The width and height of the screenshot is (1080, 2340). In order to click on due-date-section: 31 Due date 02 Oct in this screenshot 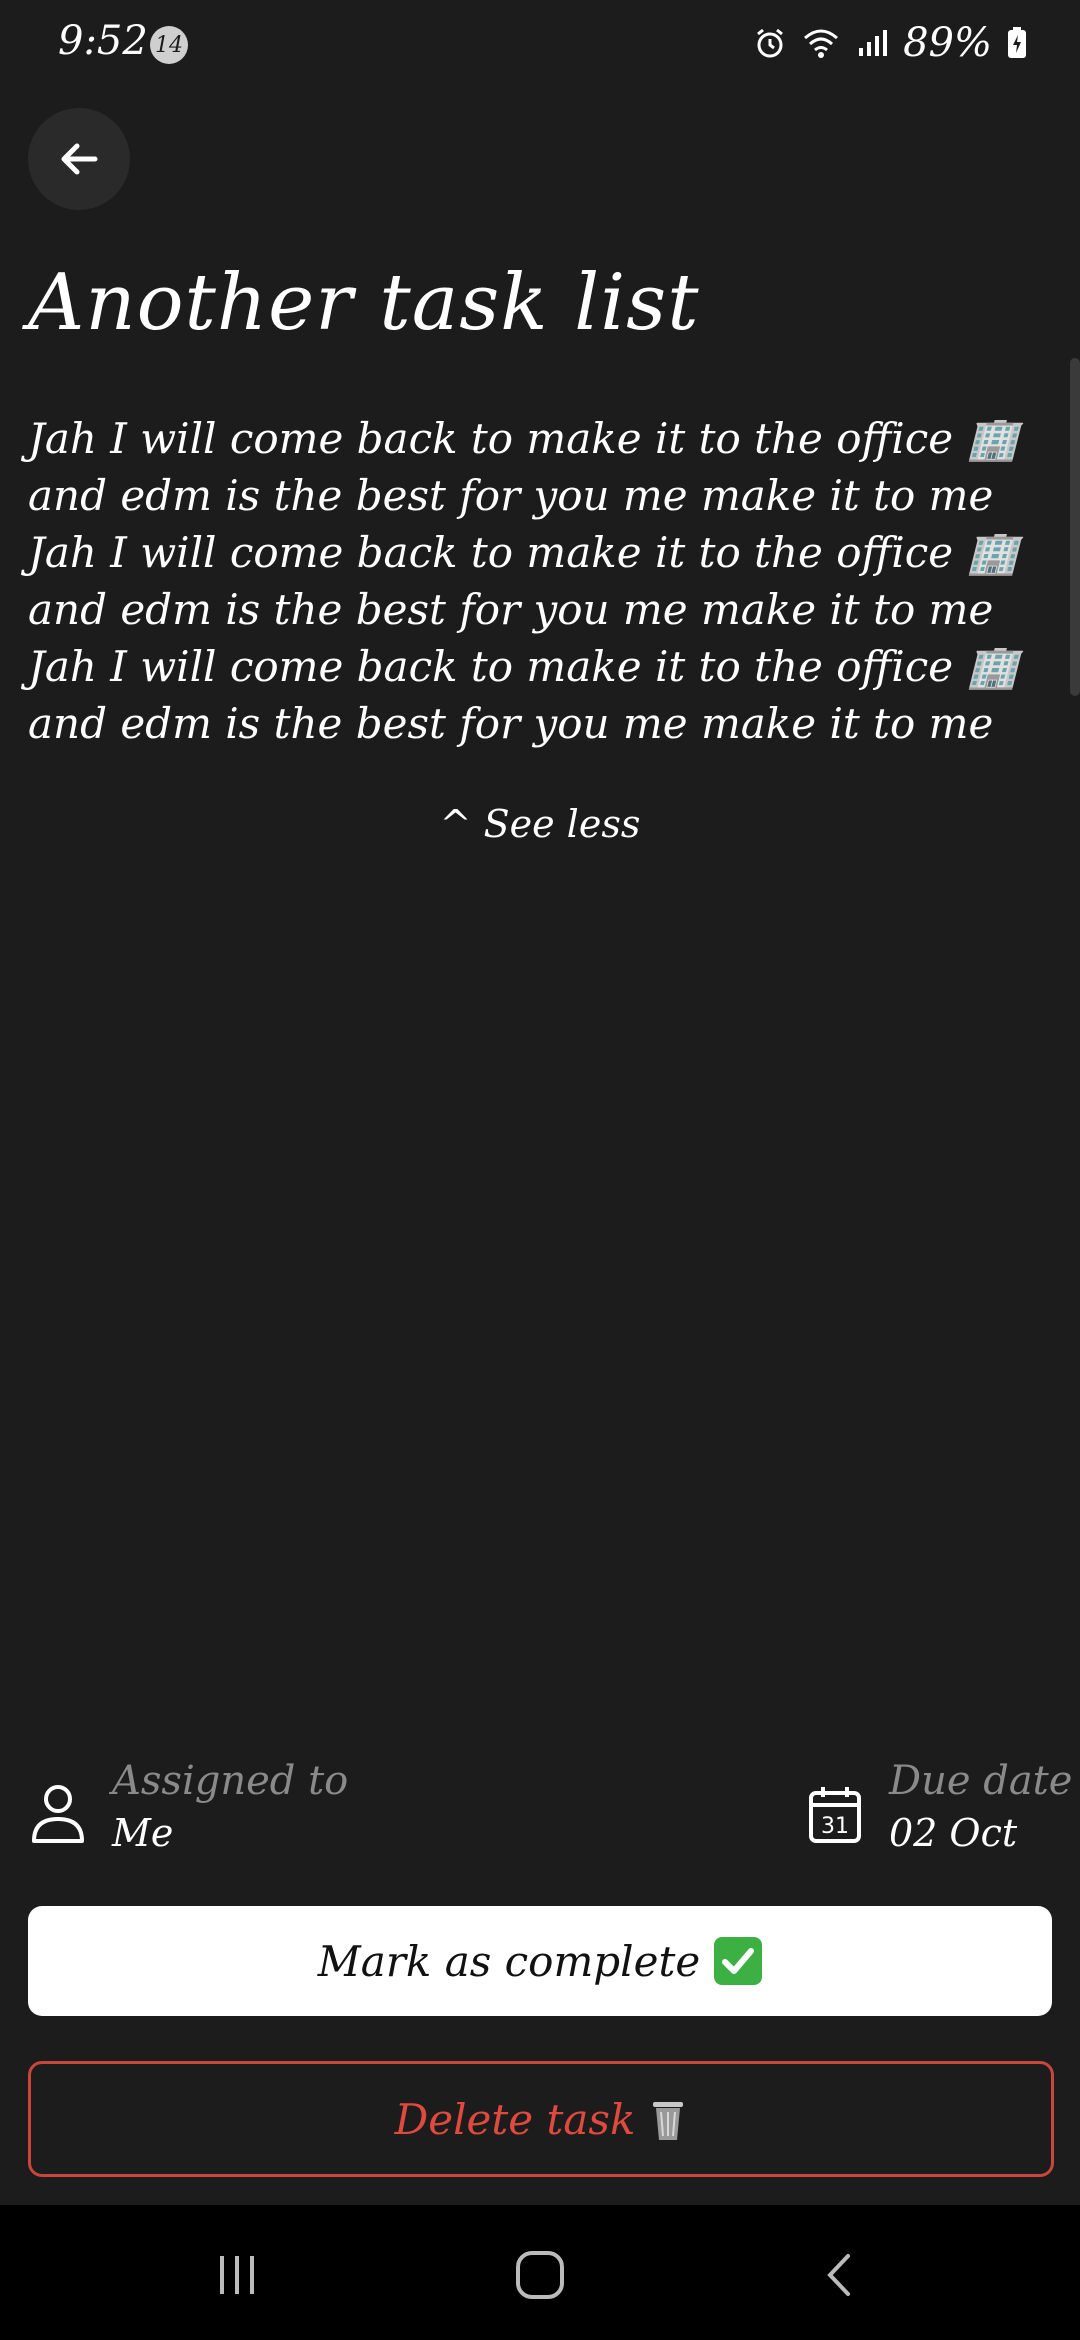, I will do `click(938, 1807)`.